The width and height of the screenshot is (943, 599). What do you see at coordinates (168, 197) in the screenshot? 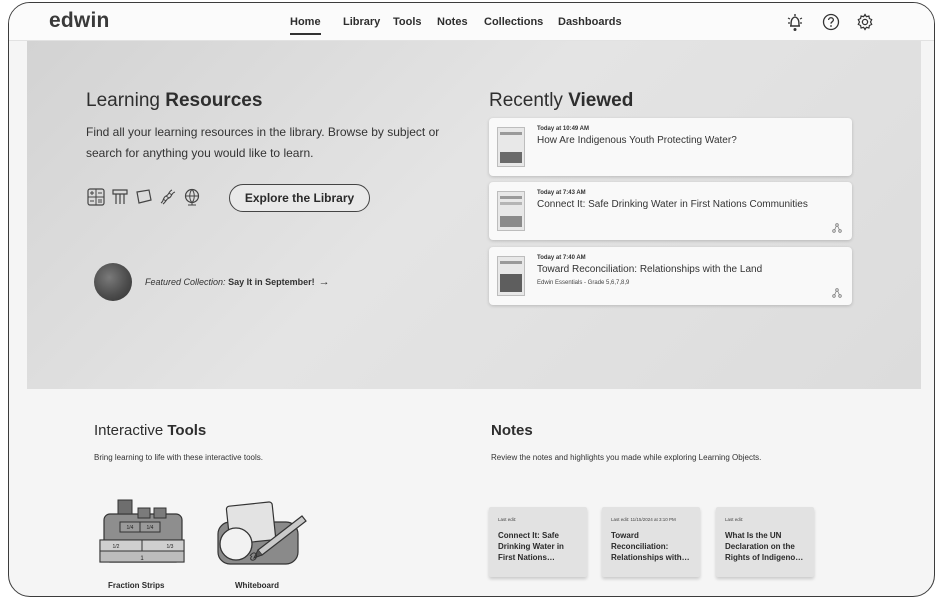
I see `science-icon` at bounding box center [168, 197].